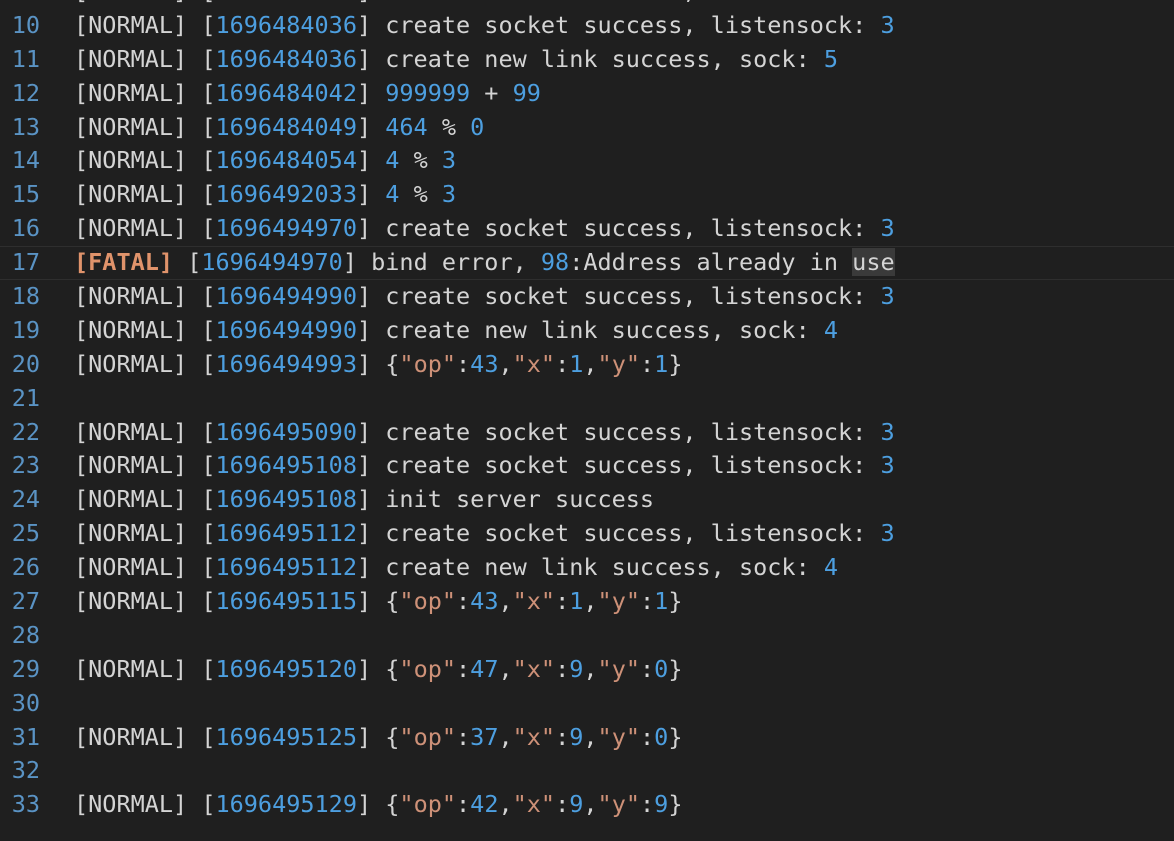  I want to click on editor-line: 28, so click(587, 636).